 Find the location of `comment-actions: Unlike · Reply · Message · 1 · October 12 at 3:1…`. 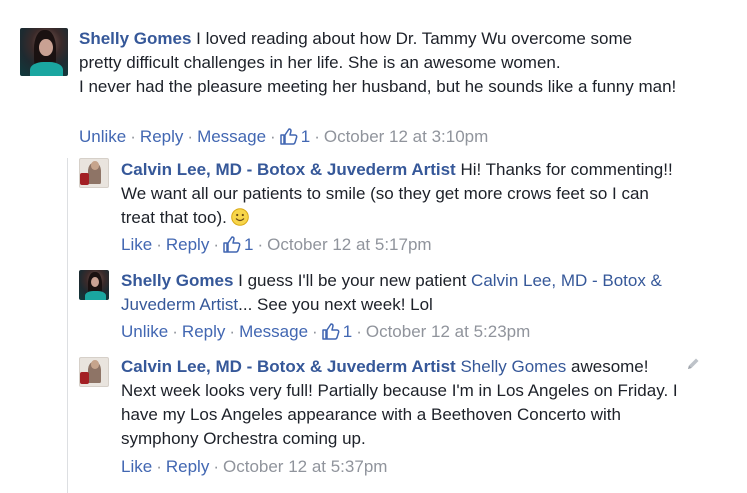

comment-actions: Unlike · Reply · Message · 1 · October 12 at 3:1… is located at coordinates (284, 136).